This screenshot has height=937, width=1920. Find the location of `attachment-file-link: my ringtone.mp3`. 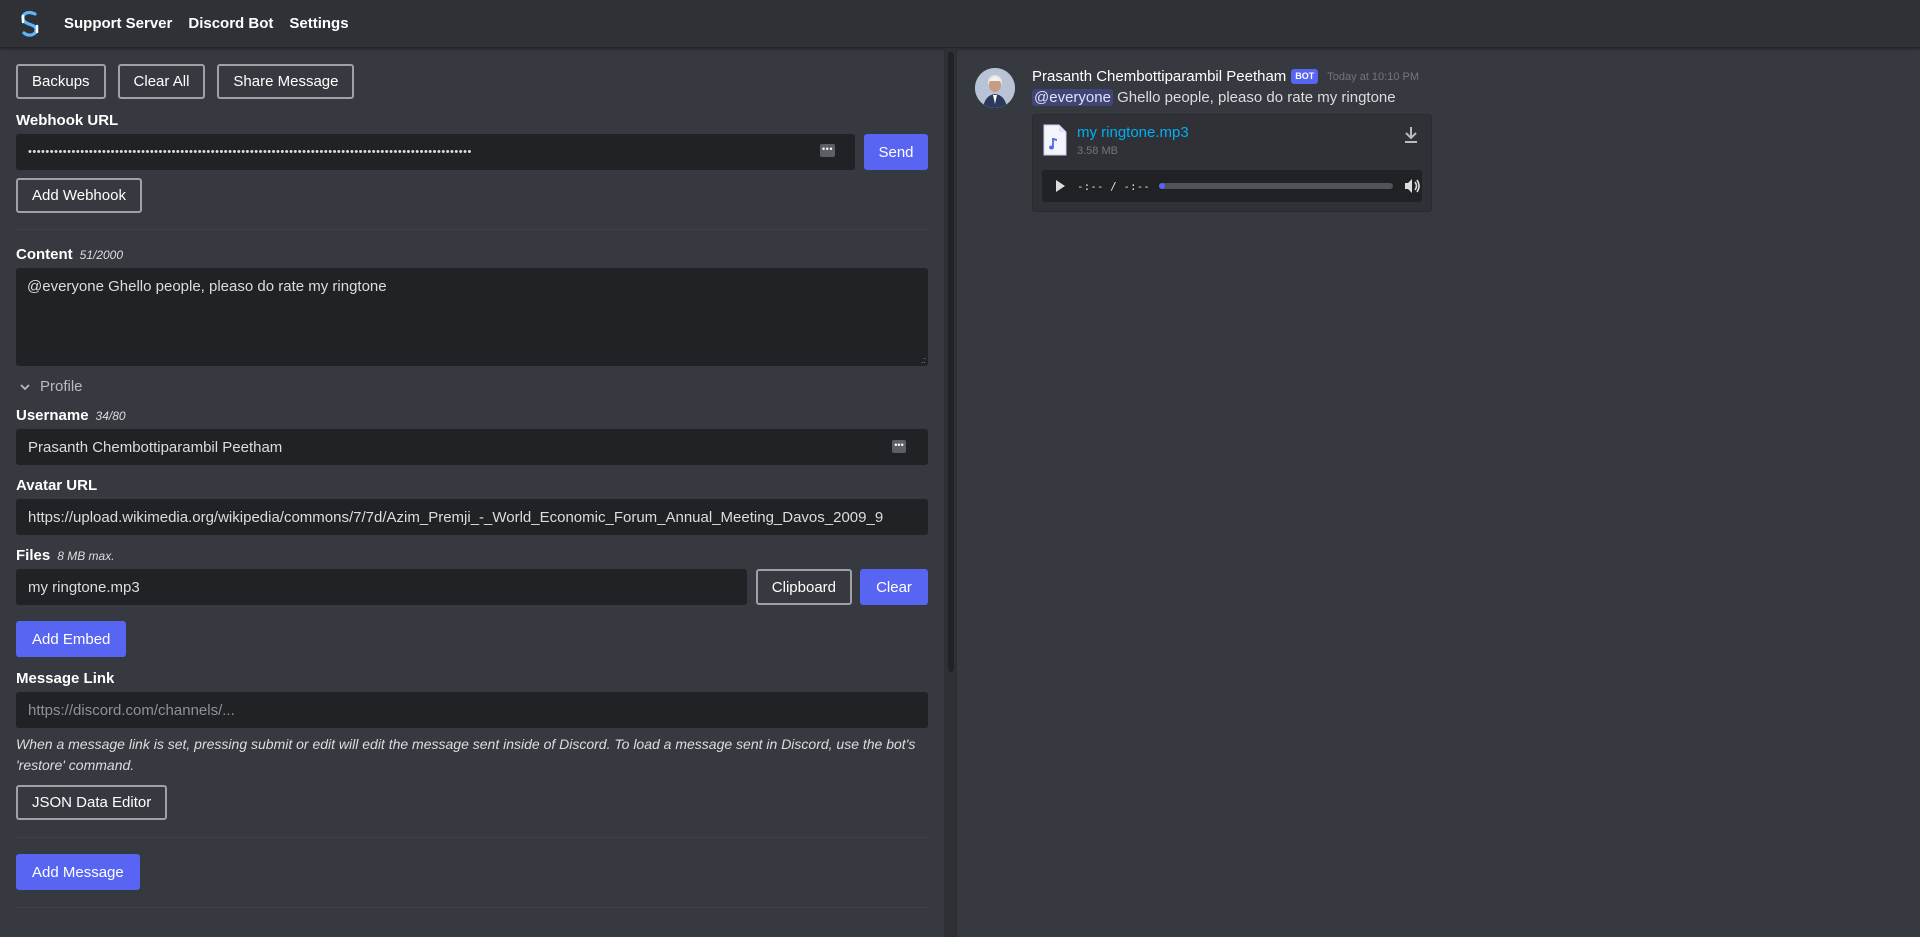

attachment-file-link: my ringtone.mp3 is located at coordinates (1133, 132).